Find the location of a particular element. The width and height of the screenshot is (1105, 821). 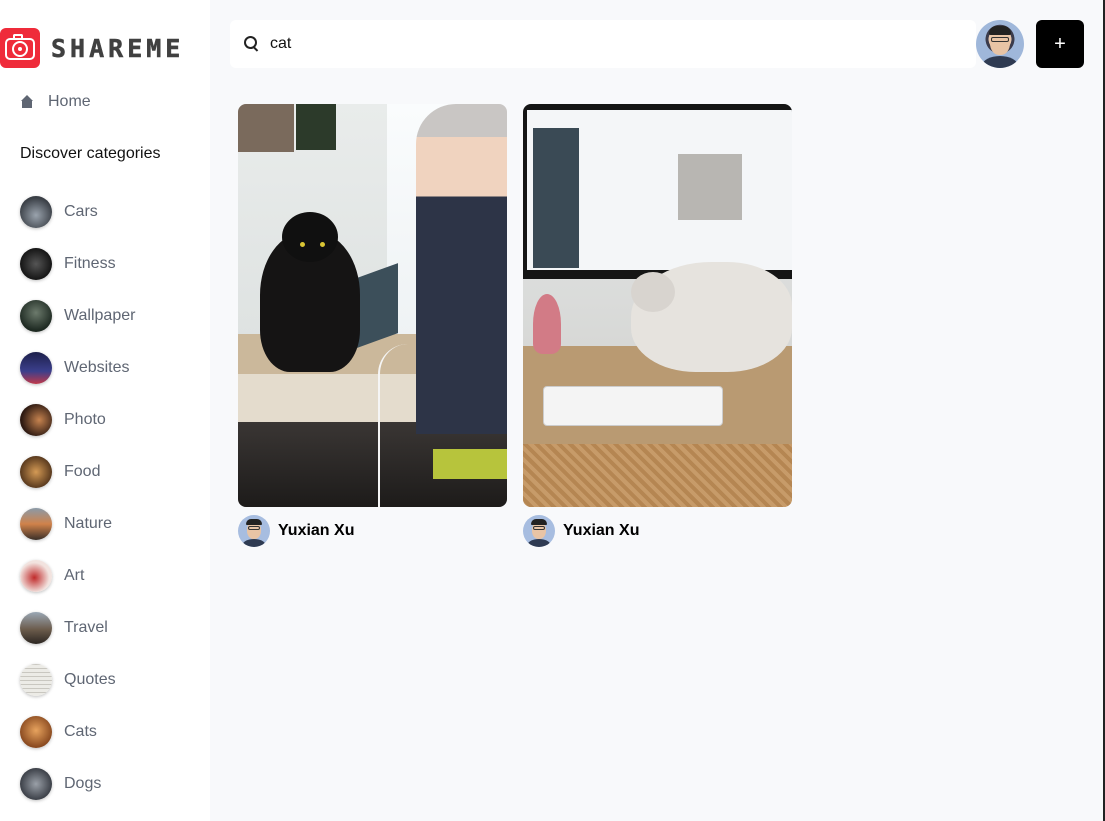

sidebar-item-label: Nature is located at coordinates (88, 523).